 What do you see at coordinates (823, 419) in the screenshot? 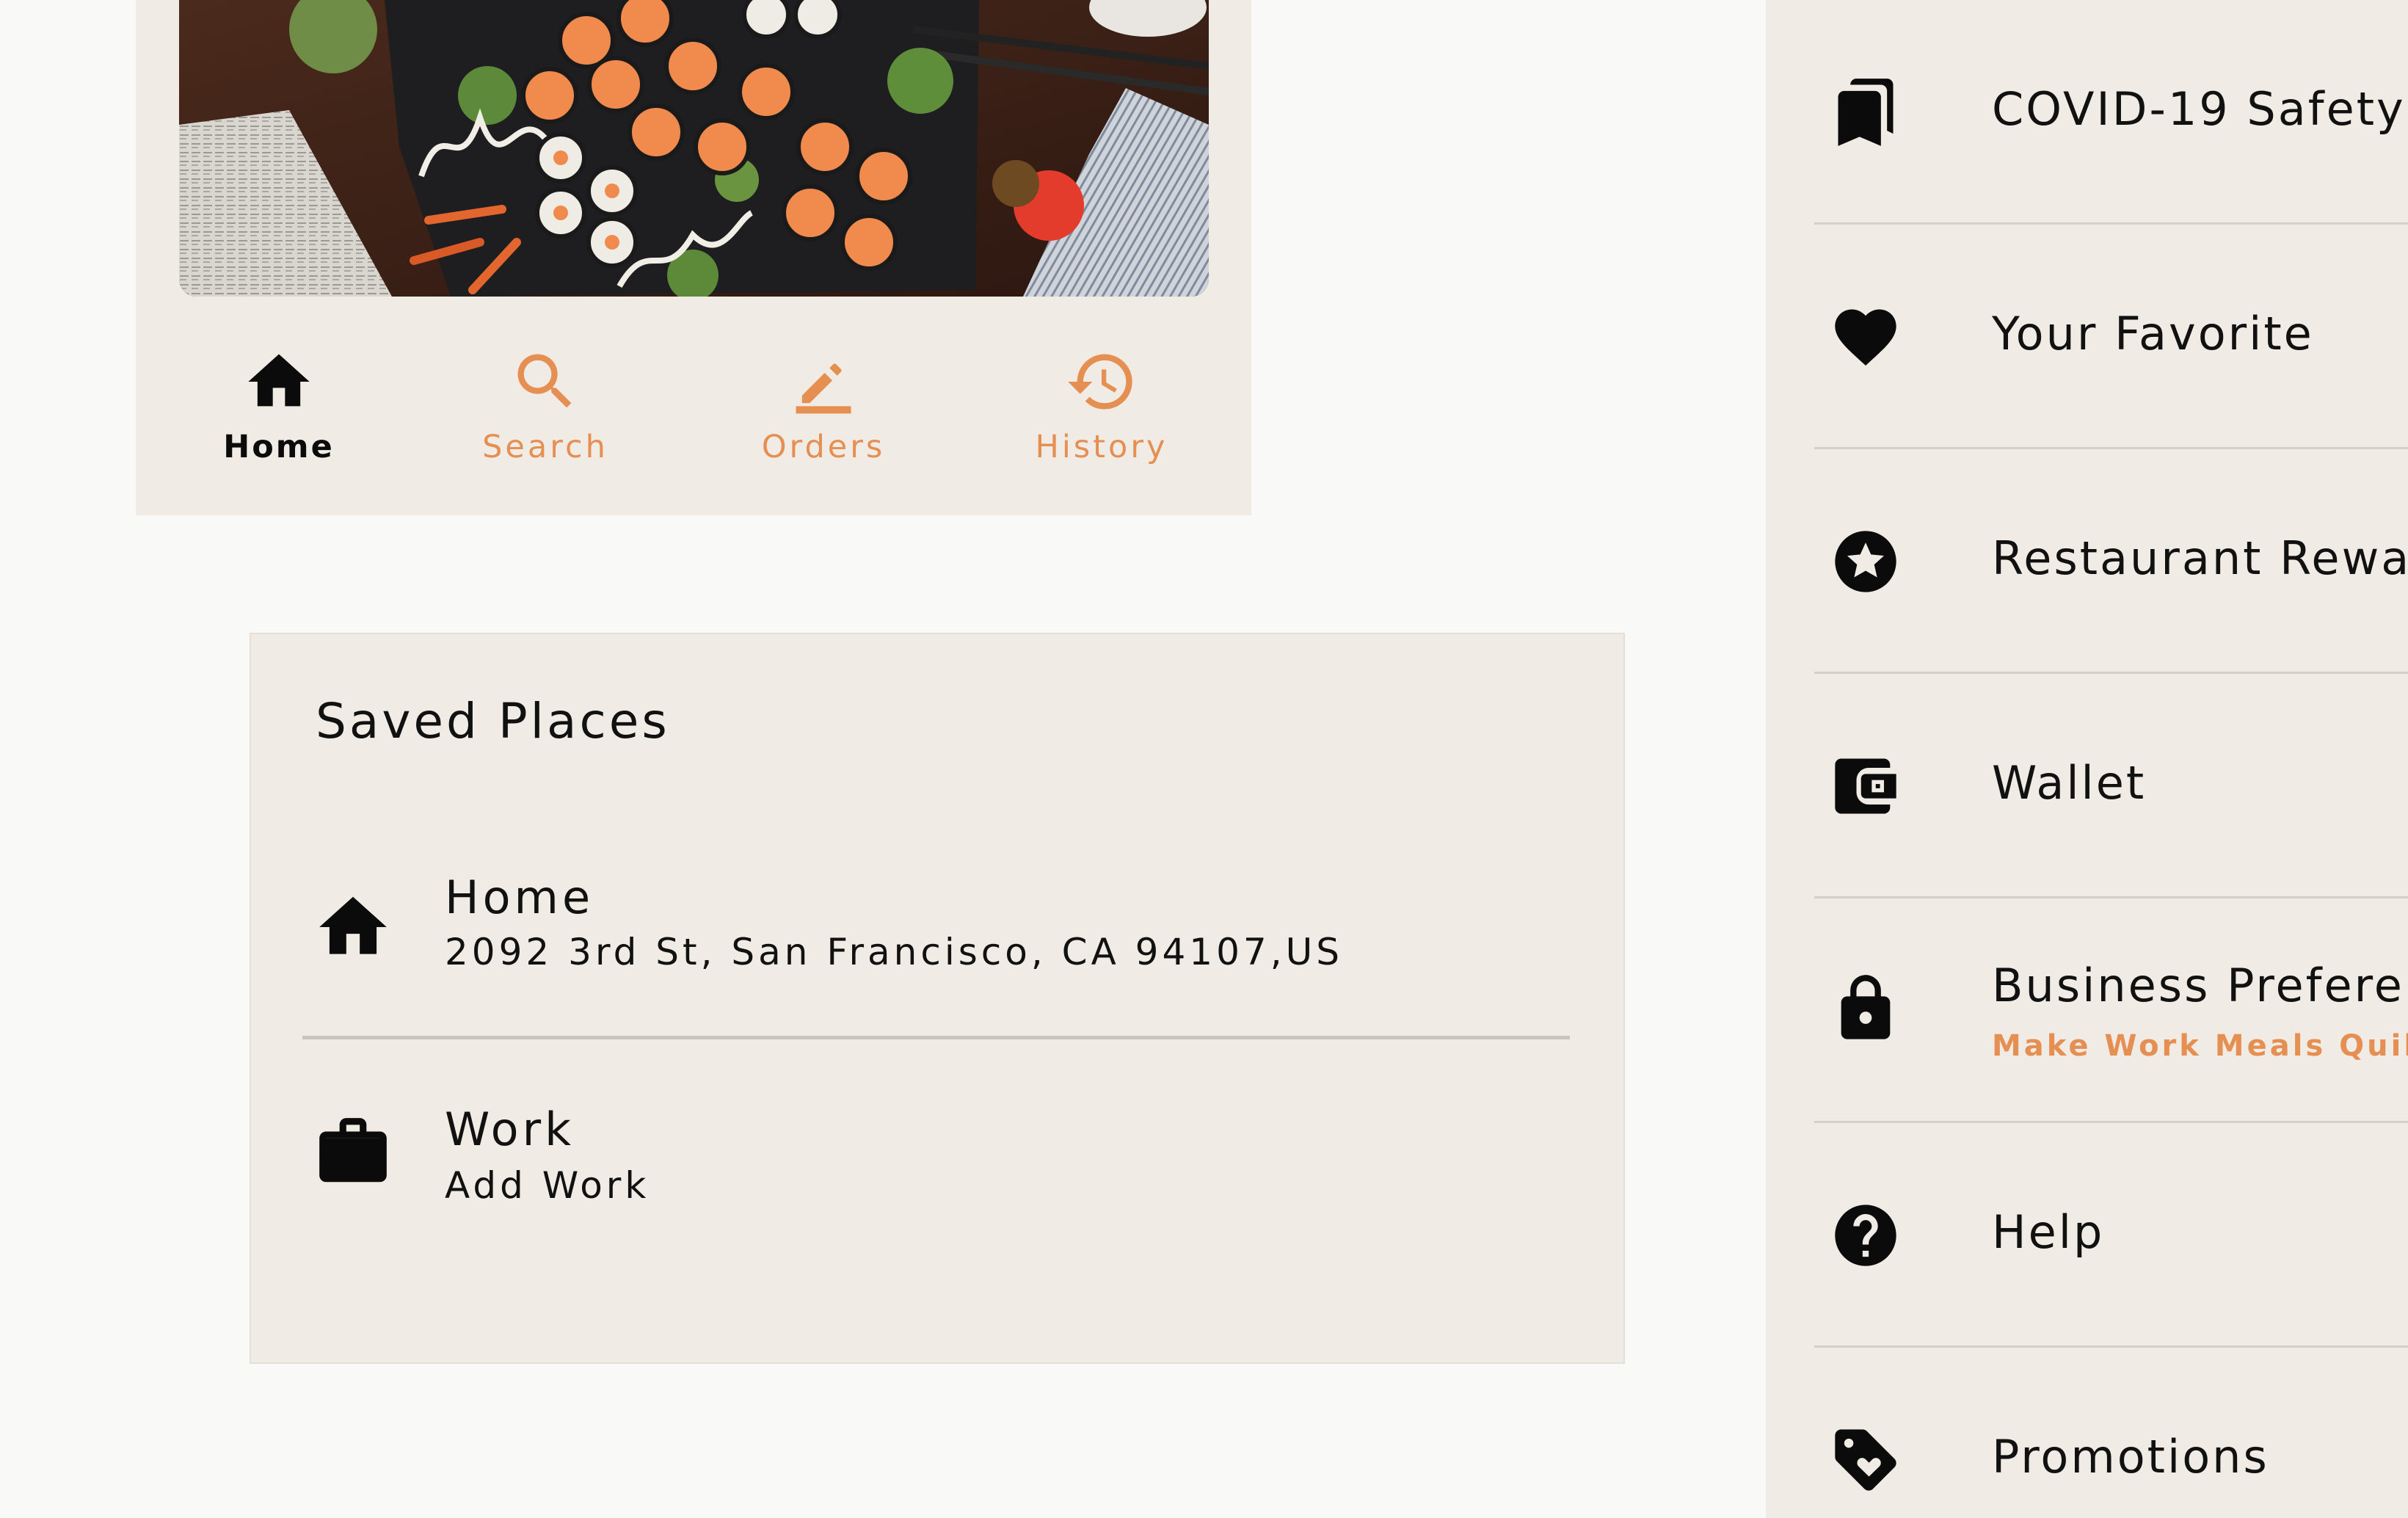
I see `nav-orders: Orders` at bounding box center [823, 419].